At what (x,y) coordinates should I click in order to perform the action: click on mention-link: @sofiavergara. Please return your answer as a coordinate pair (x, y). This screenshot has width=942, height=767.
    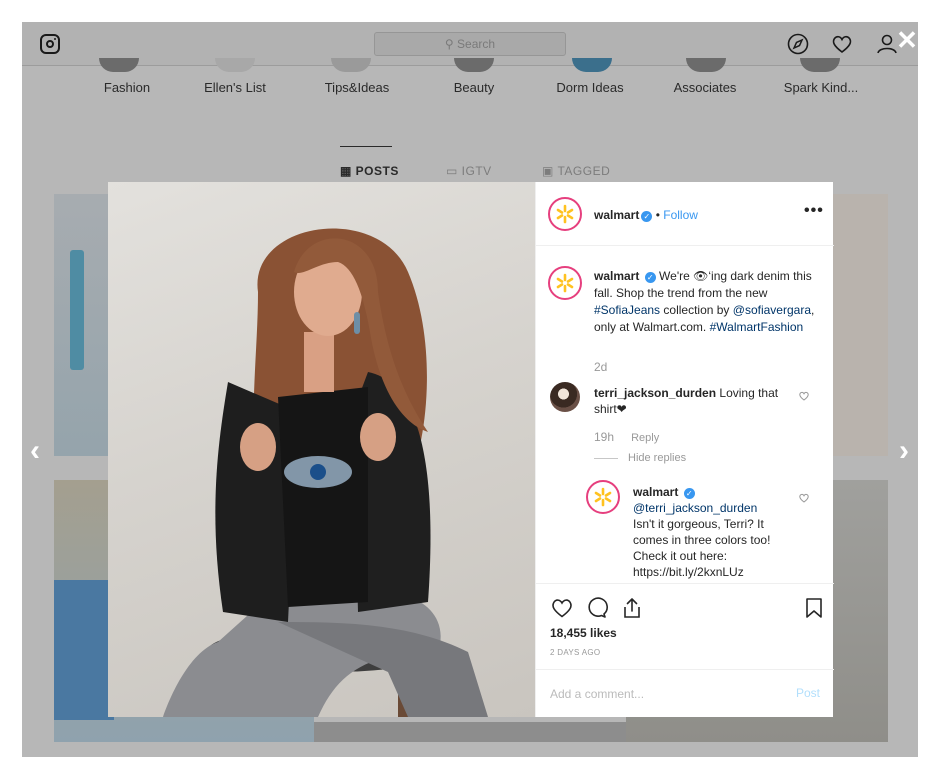
    Looking at the image, I should click on (772, 310).